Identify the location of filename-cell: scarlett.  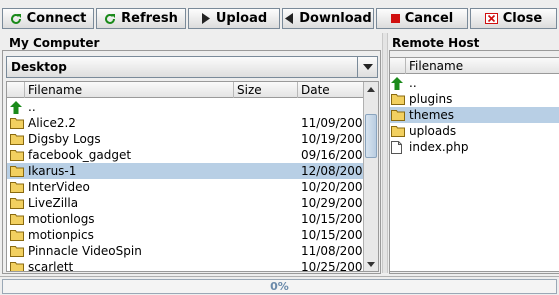
(51, 266).